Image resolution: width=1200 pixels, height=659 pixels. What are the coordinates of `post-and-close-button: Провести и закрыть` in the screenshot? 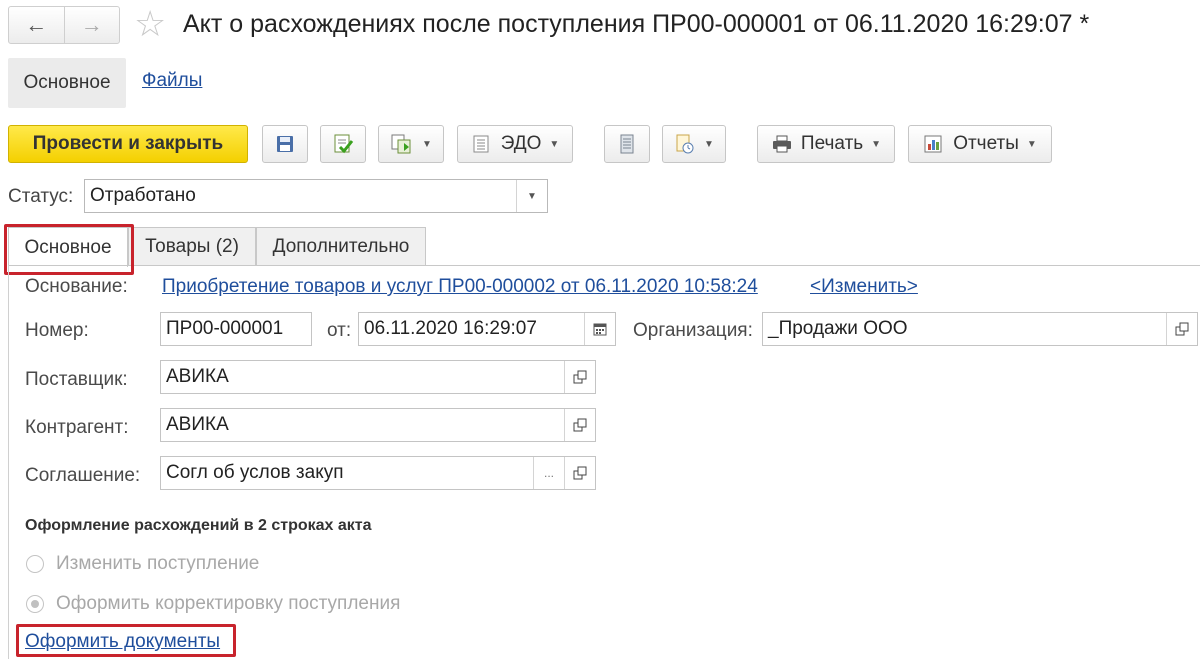 It's located at (128, 144).